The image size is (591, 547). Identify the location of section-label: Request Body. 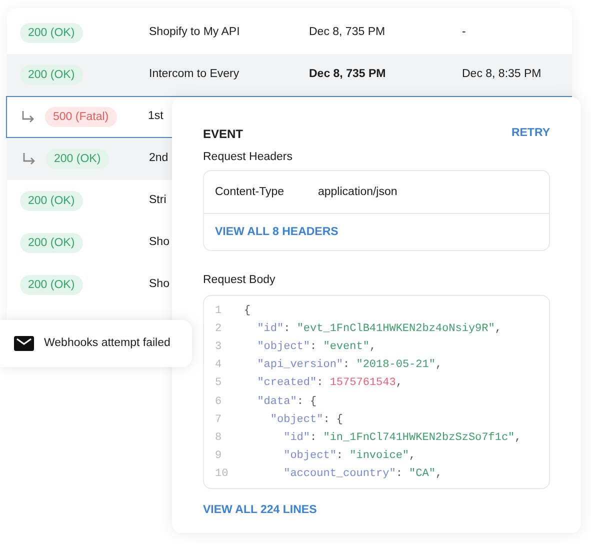
(239, 280).